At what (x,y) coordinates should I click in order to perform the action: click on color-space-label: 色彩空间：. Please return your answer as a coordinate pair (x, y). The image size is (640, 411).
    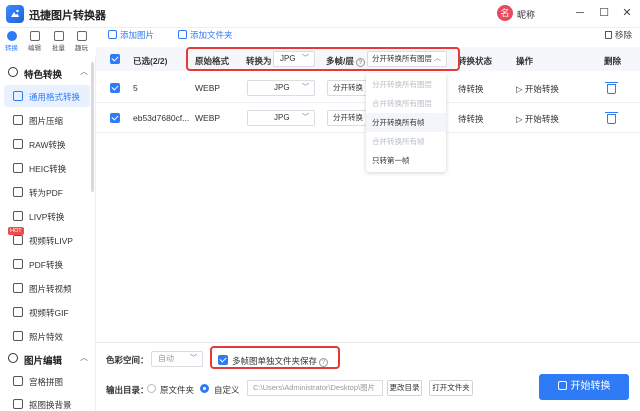
    Looking at the image, I should click on (127, 360).